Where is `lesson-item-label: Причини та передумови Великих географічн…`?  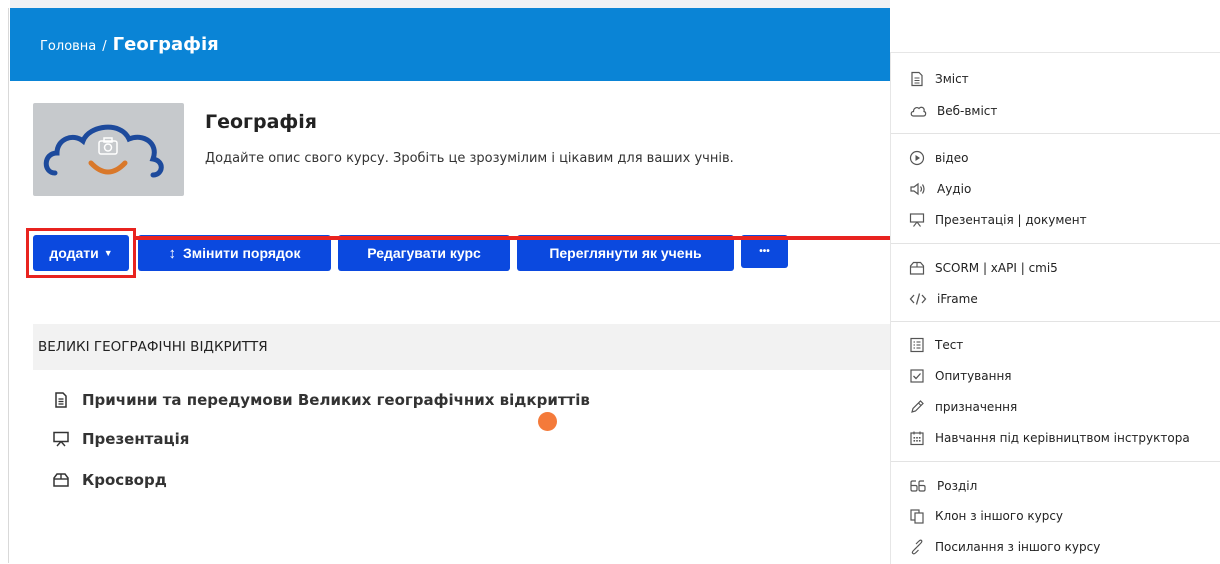
lesson-item-label: Причини та передумови Великих географічн… is located at coordinates (336, 400).